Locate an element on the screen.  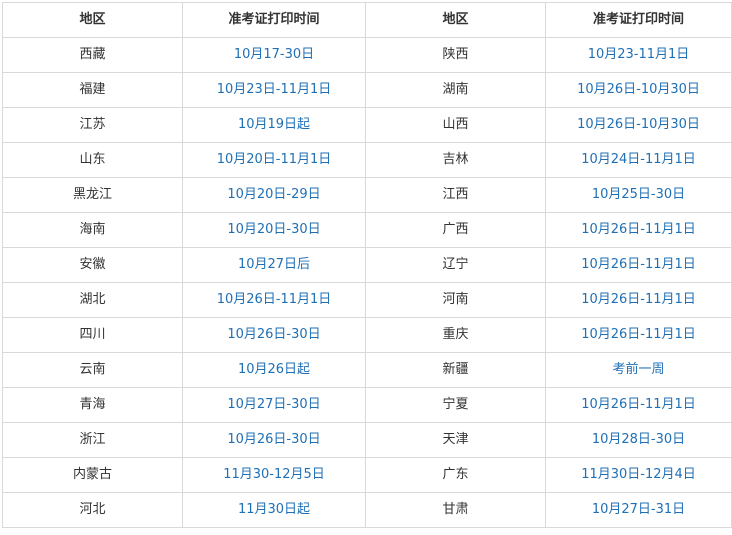
table-row: 云南 10月26日起 新疆 考前一周 is located at coordinates (367, 370).